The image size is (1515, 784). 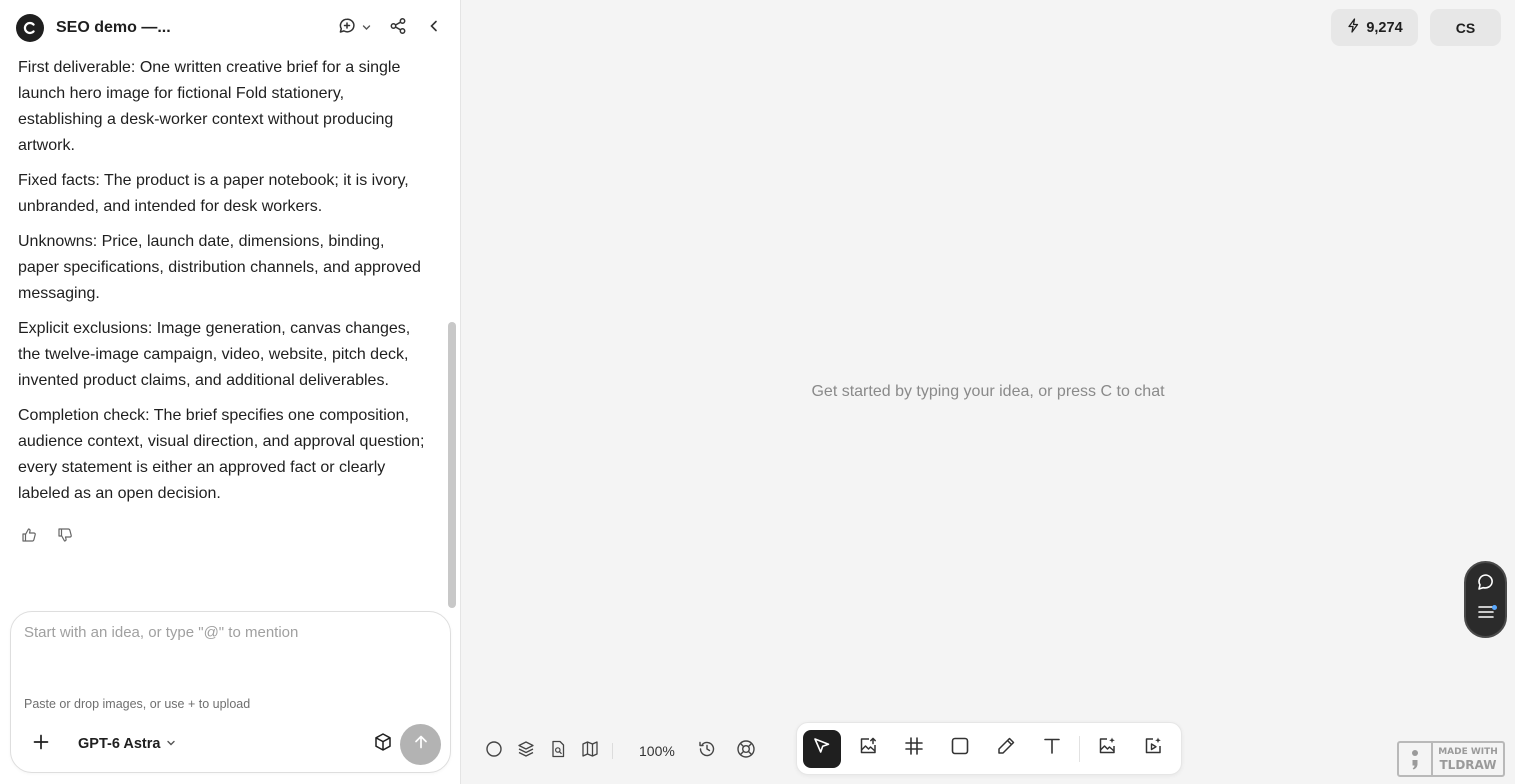 I want to click on image-upload-tool, so click(x=868, y=749).